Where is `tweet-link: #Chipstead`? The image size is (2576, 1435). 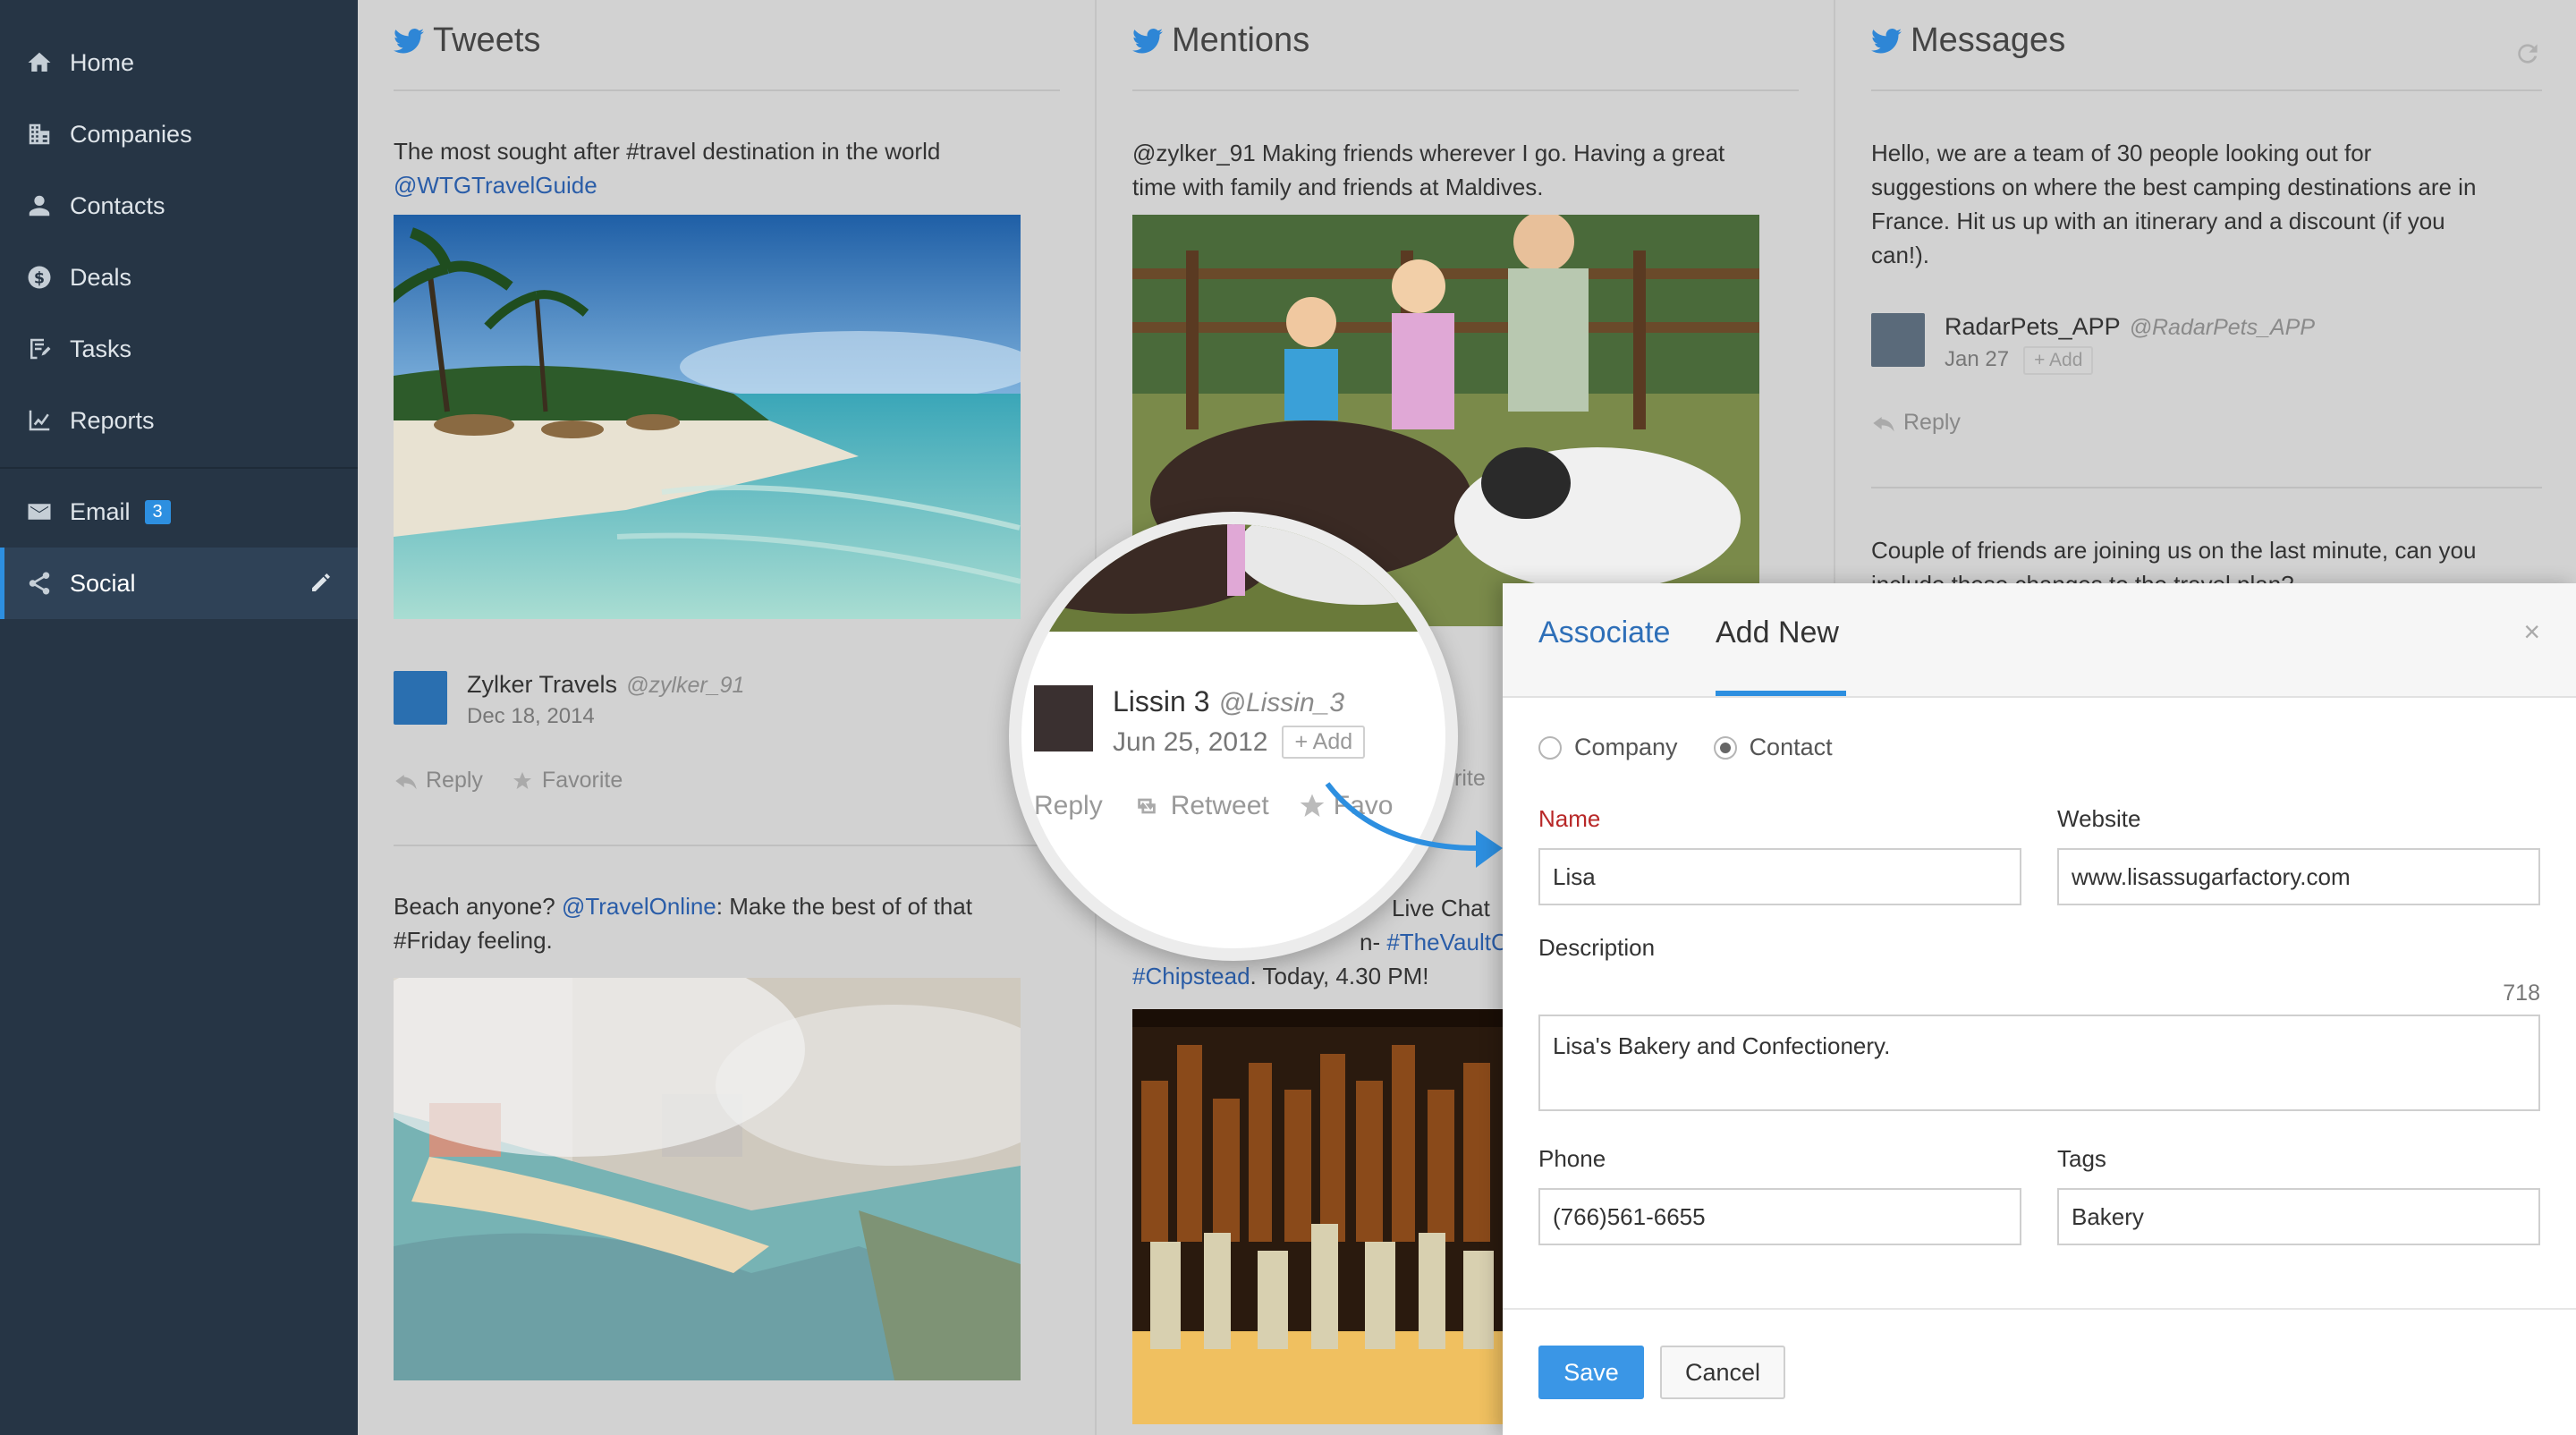
tweet-link: #Chipstead is located at coordinates (1191, 976).